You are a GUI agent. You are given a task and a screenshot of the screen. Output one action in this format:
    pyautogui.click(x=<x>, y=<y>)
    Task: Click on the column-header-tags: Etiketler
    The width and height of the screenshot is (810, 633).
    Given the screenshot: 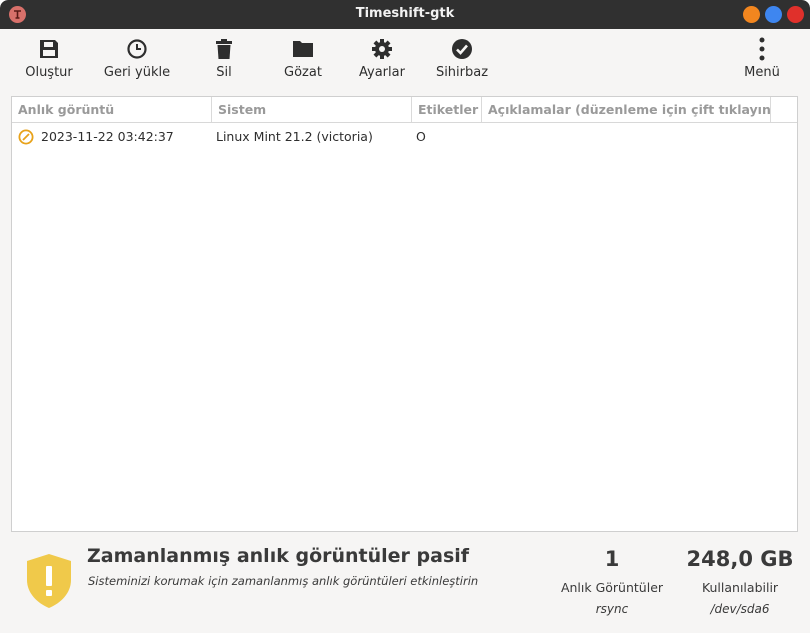 What is the action you would take?
    pyautogui.click(x=447, y=109)
    